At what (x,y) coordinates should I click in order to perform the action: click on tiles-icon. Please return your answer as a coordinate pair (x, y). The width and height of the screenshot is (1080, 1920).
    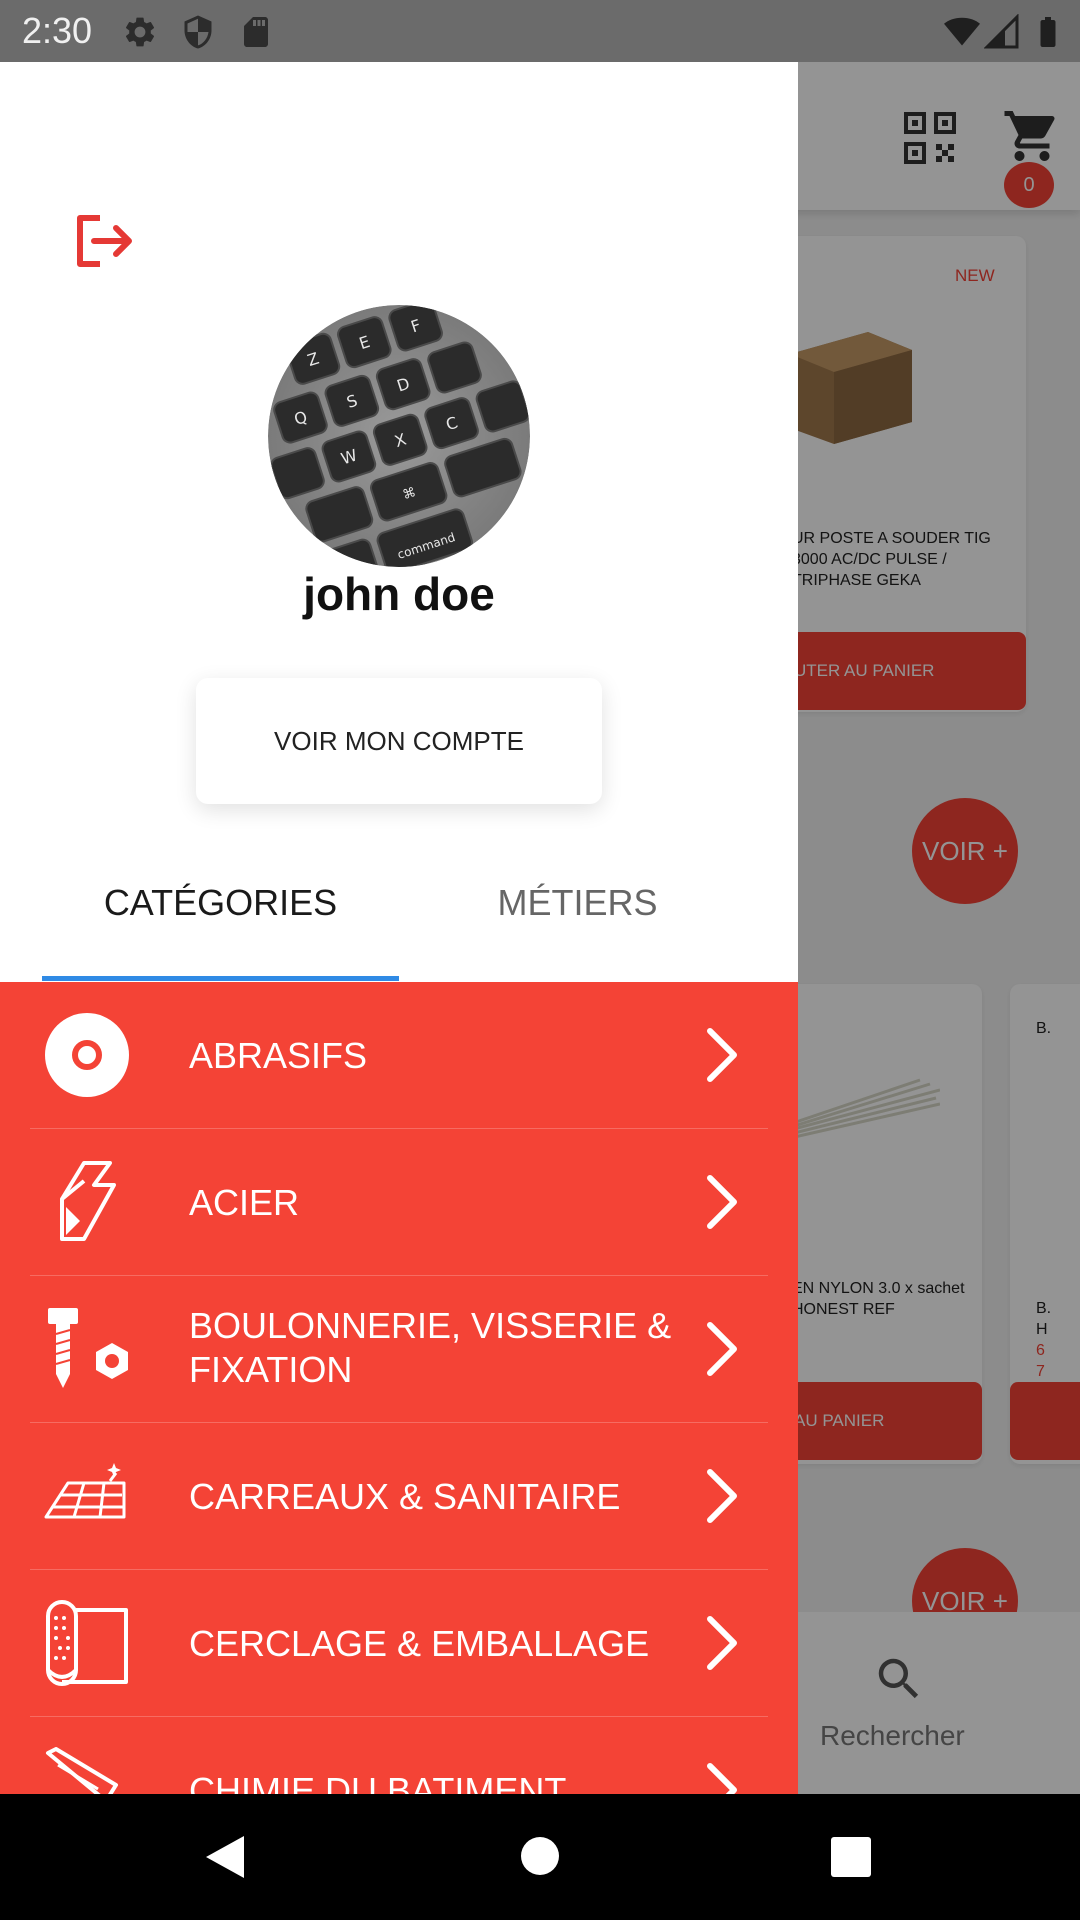
    Looking at the image, I should click on (85, 1491).